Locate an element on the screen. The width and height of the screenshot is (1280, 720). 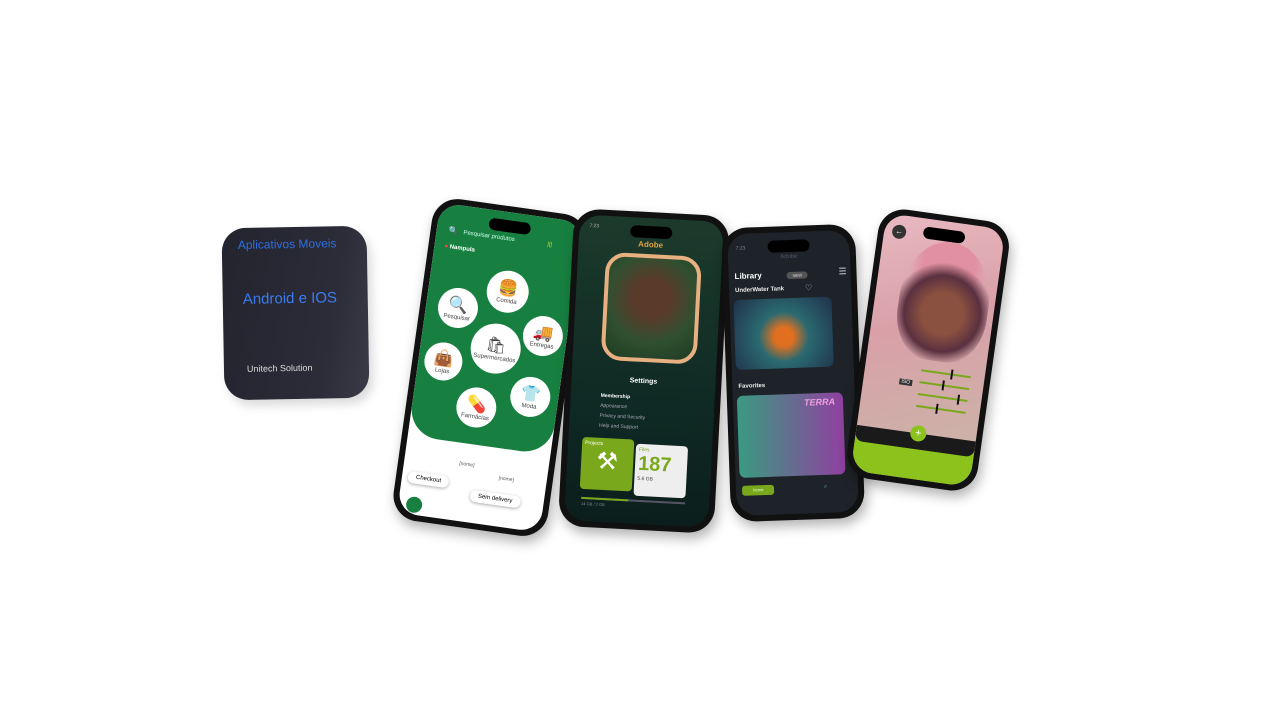
profile-photo is located at coordinates (651, 308).